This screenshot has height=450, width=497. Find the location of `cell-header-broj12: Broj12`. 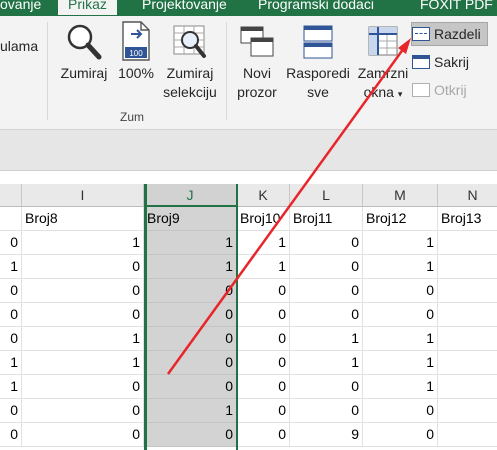

cell-header-broj12: Broj12 is located at coordinates (400, 219).